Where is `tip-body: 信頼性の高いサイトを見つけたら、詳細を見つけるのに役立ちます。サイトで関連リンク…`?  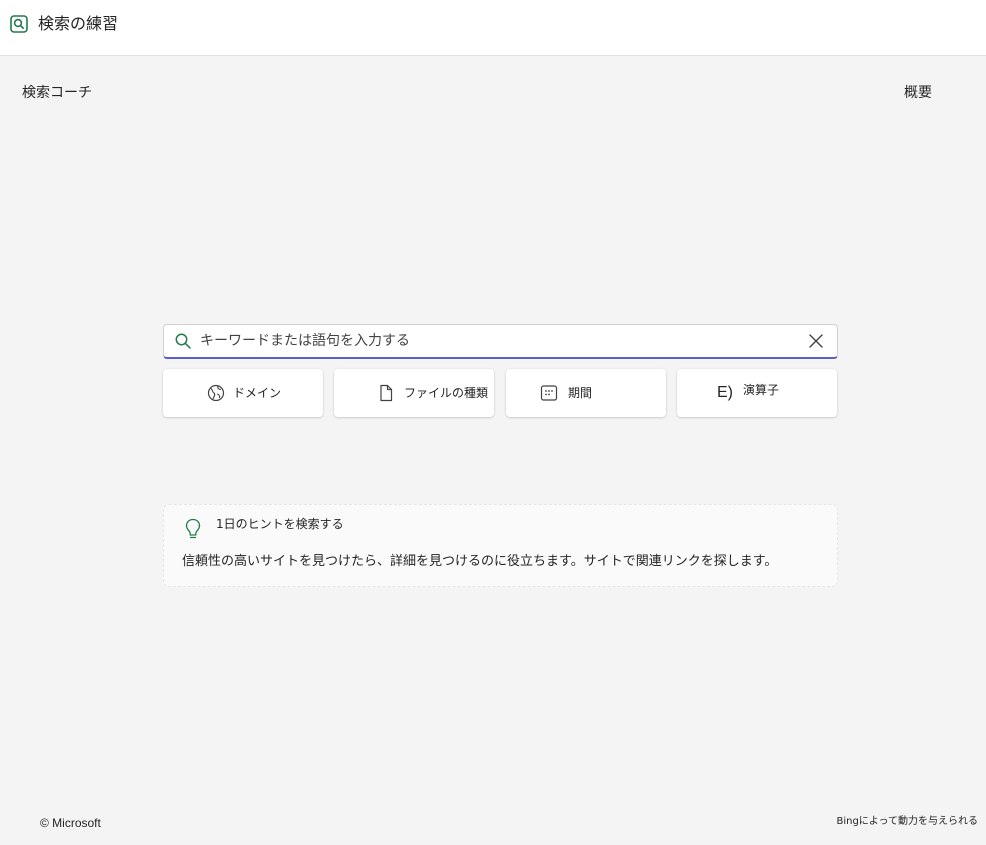 tip-body: 信頼性の高いサイトを見つけたら、詳細を見つけるのに役立ちます。サイトで関連リンク… is located at coordinates (480, 561).